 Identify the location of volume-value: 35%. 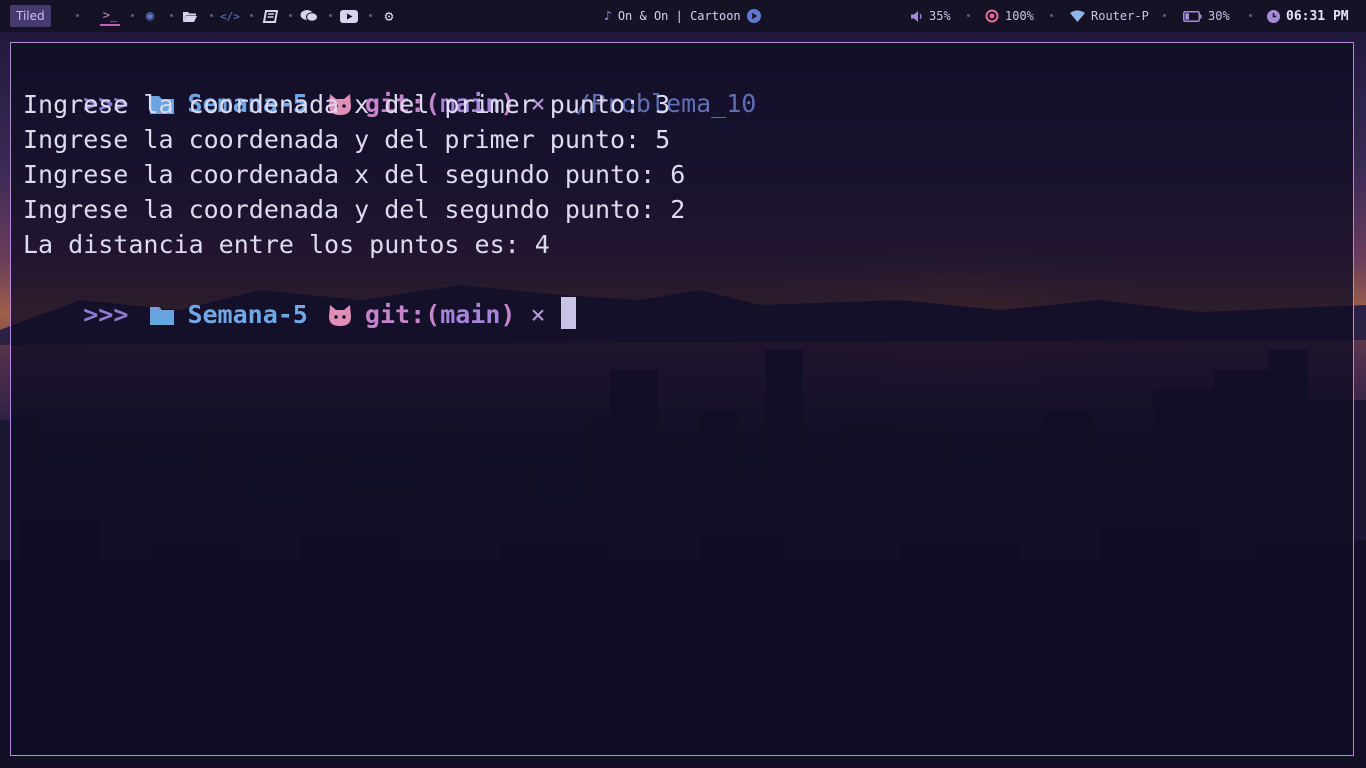
(940, 16).